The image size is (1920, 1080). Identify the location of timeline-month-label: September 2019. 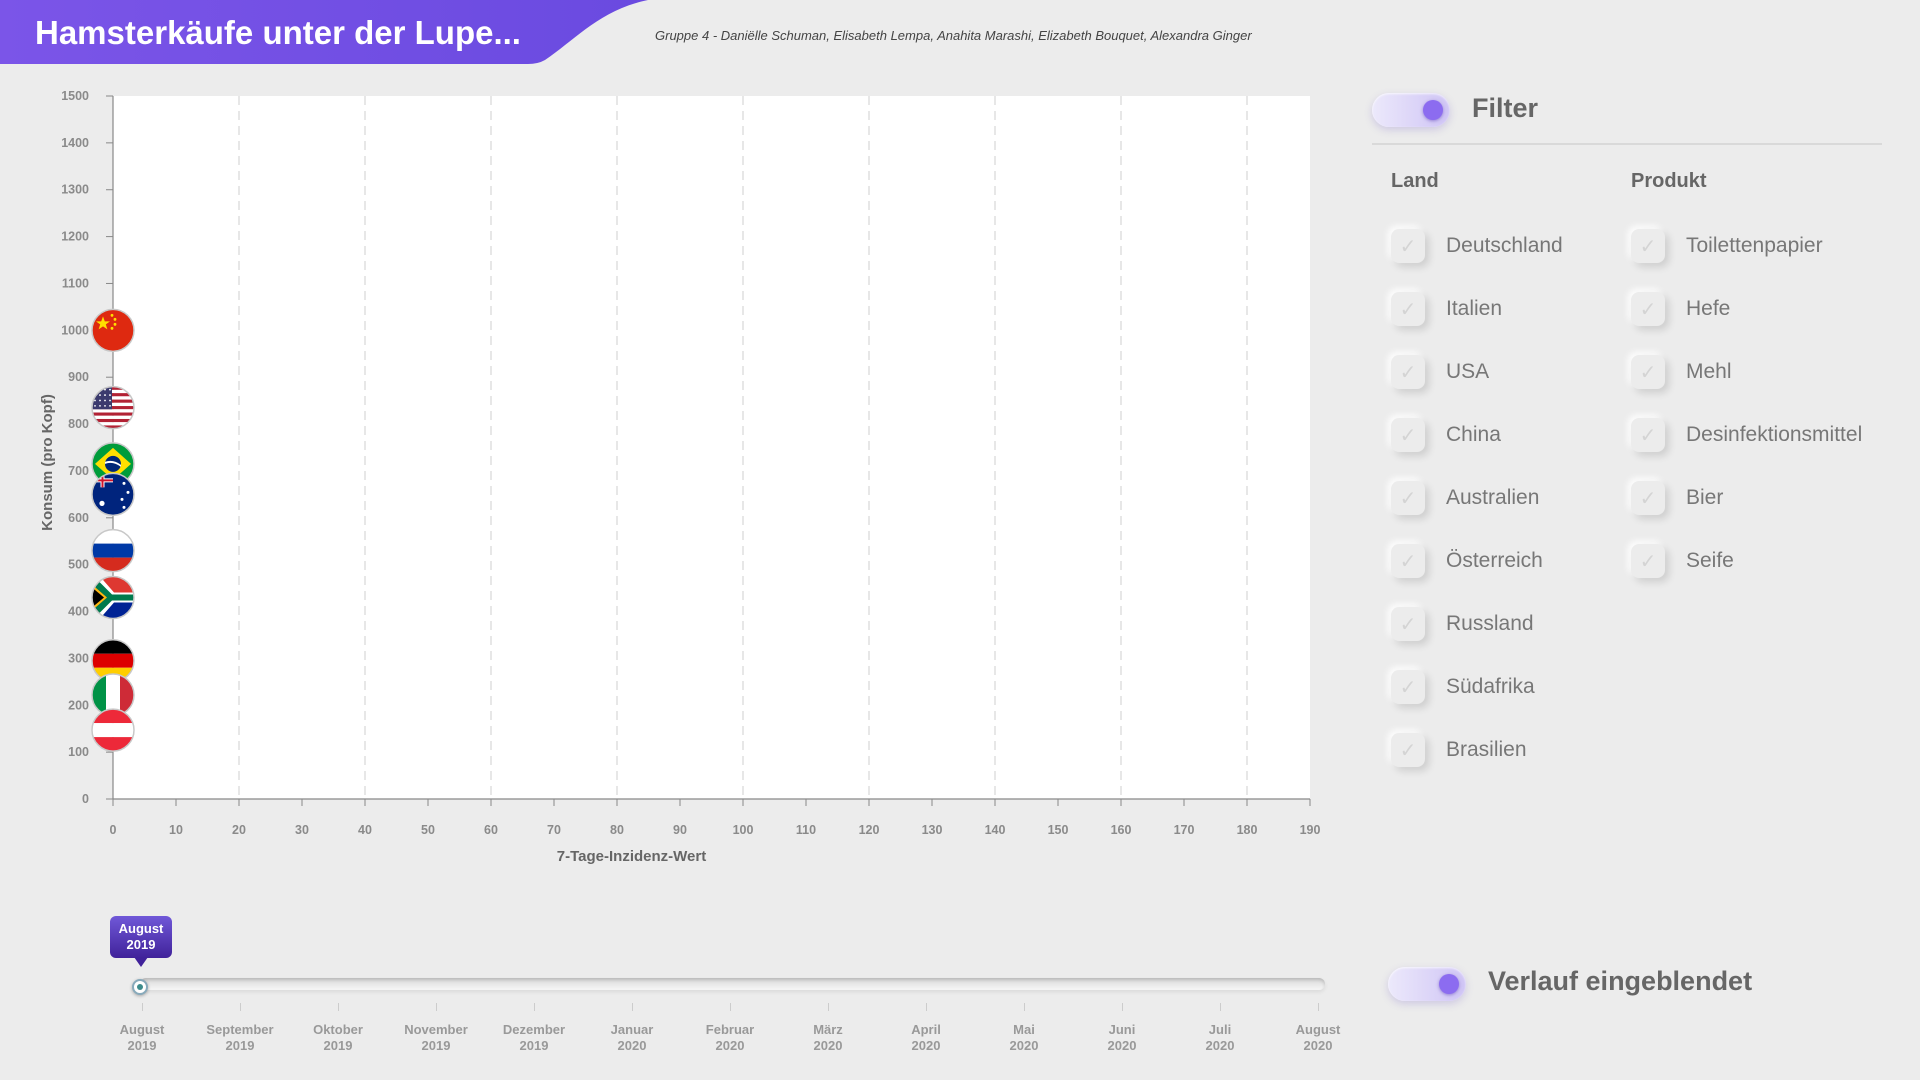
(240, 1038).